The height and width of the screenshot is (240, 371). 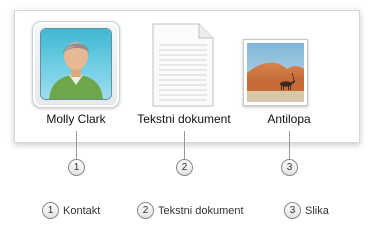 What do you see at coordinates (289, 167) in the screenshot?
I see `callout-3: 3` at bounding box center [289, 167].